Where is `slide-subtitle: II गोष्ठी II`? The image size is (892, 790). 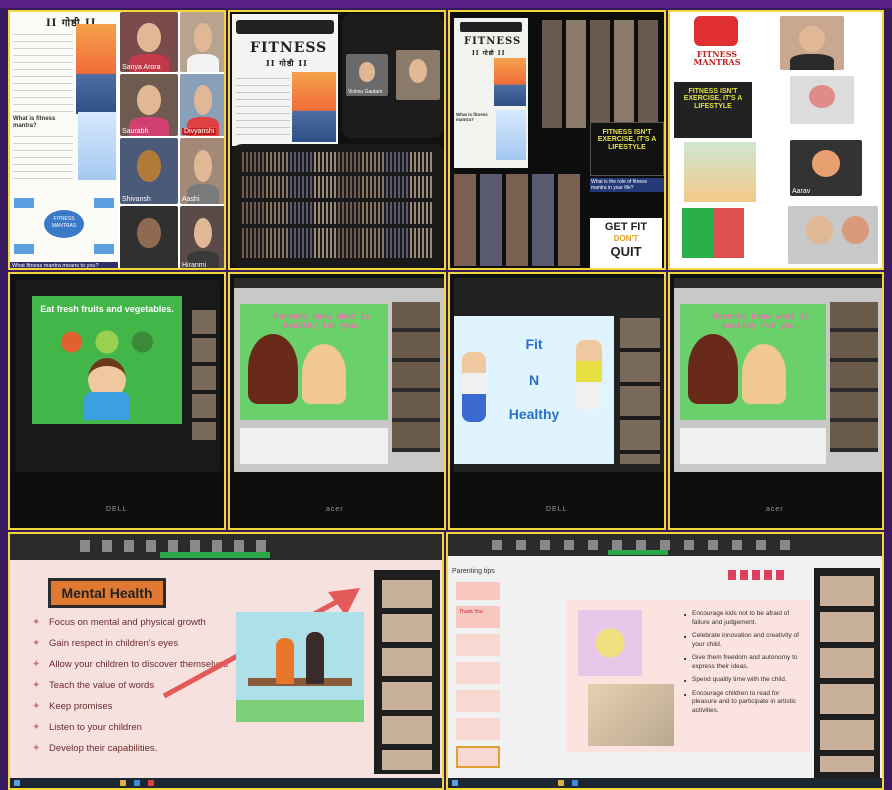 slide-subtitle: II गोष्ठी II is located at coordinates (489, 53).